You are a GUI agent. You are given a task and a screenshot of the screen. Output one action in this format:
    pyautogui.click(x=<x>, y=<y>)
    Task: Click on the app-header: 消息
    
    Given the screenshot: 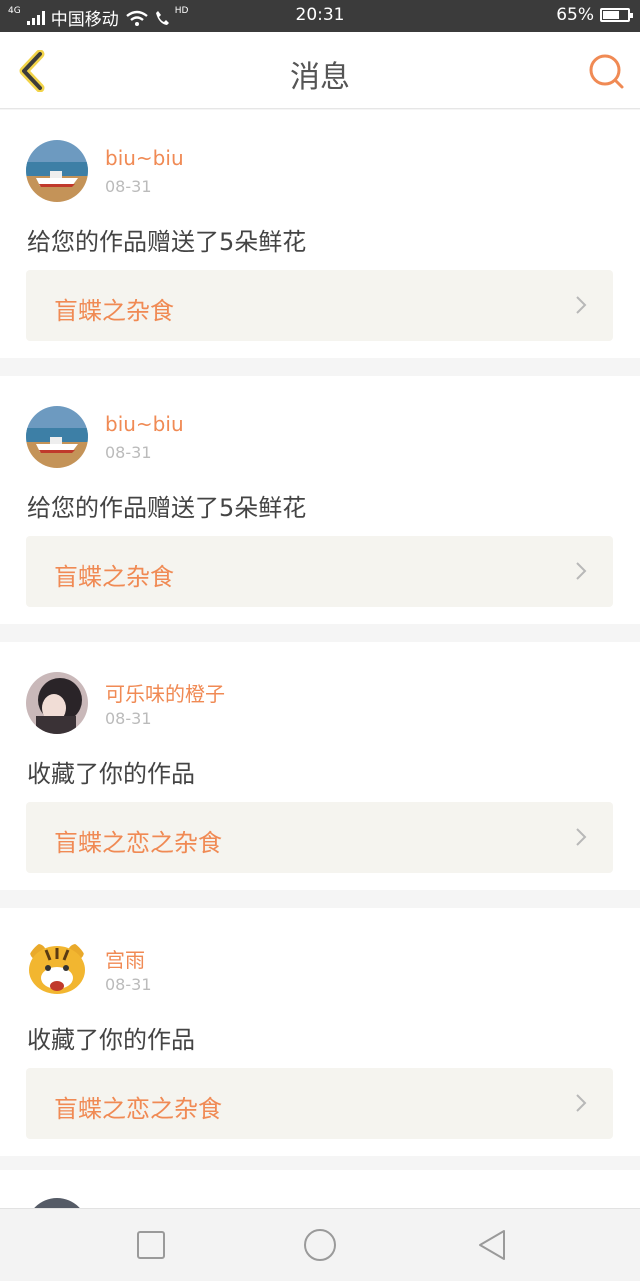 What is the action you would take?
    pyautogui.click(x=320, y=70)
    